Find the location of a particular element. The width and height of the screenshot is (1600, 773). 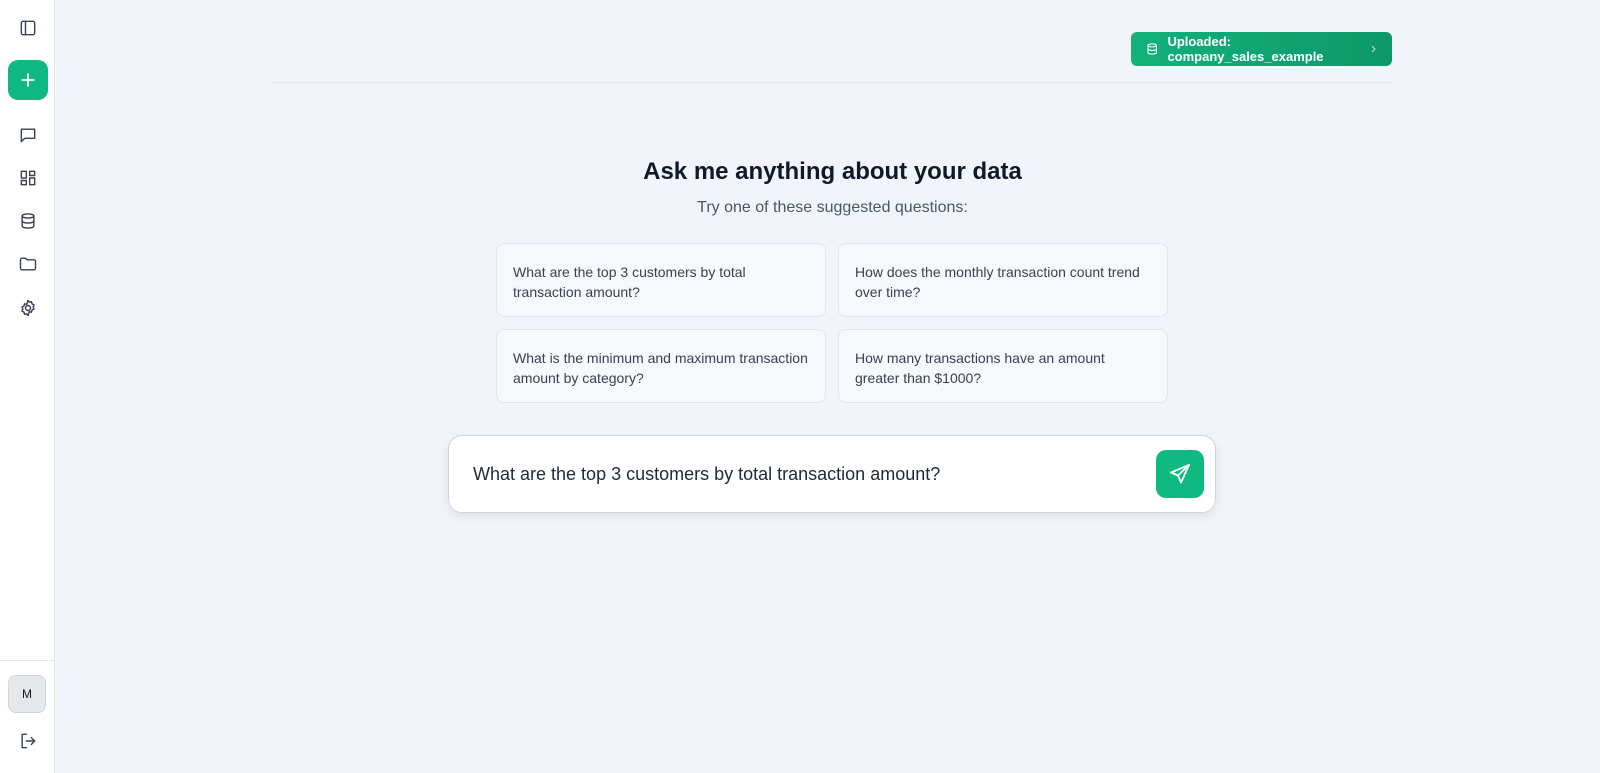

avatar: M is located at coordinates (27, 694).